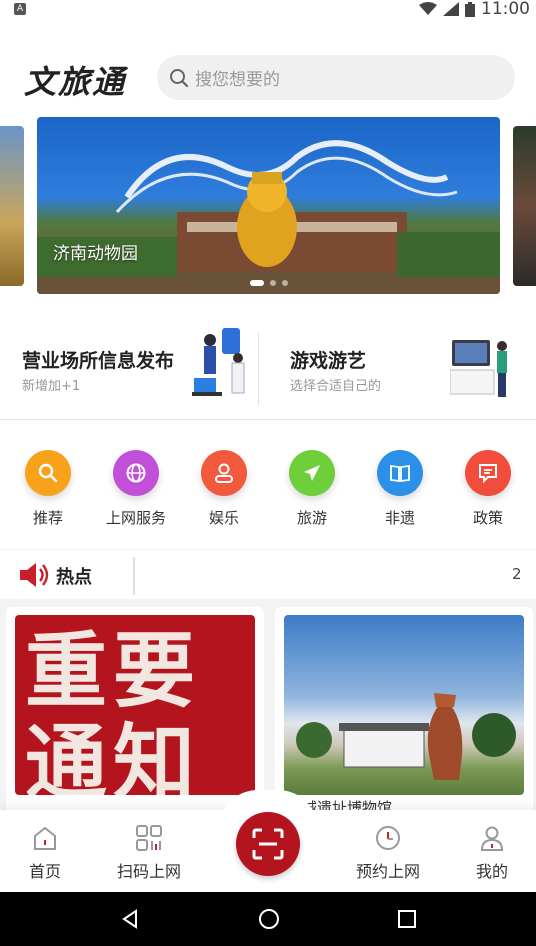 The image size is (536, 946). What do you see at coordinates (487, 518) in the screenshot?
I see `category-label: 政策` at bounding box center [487, 518].